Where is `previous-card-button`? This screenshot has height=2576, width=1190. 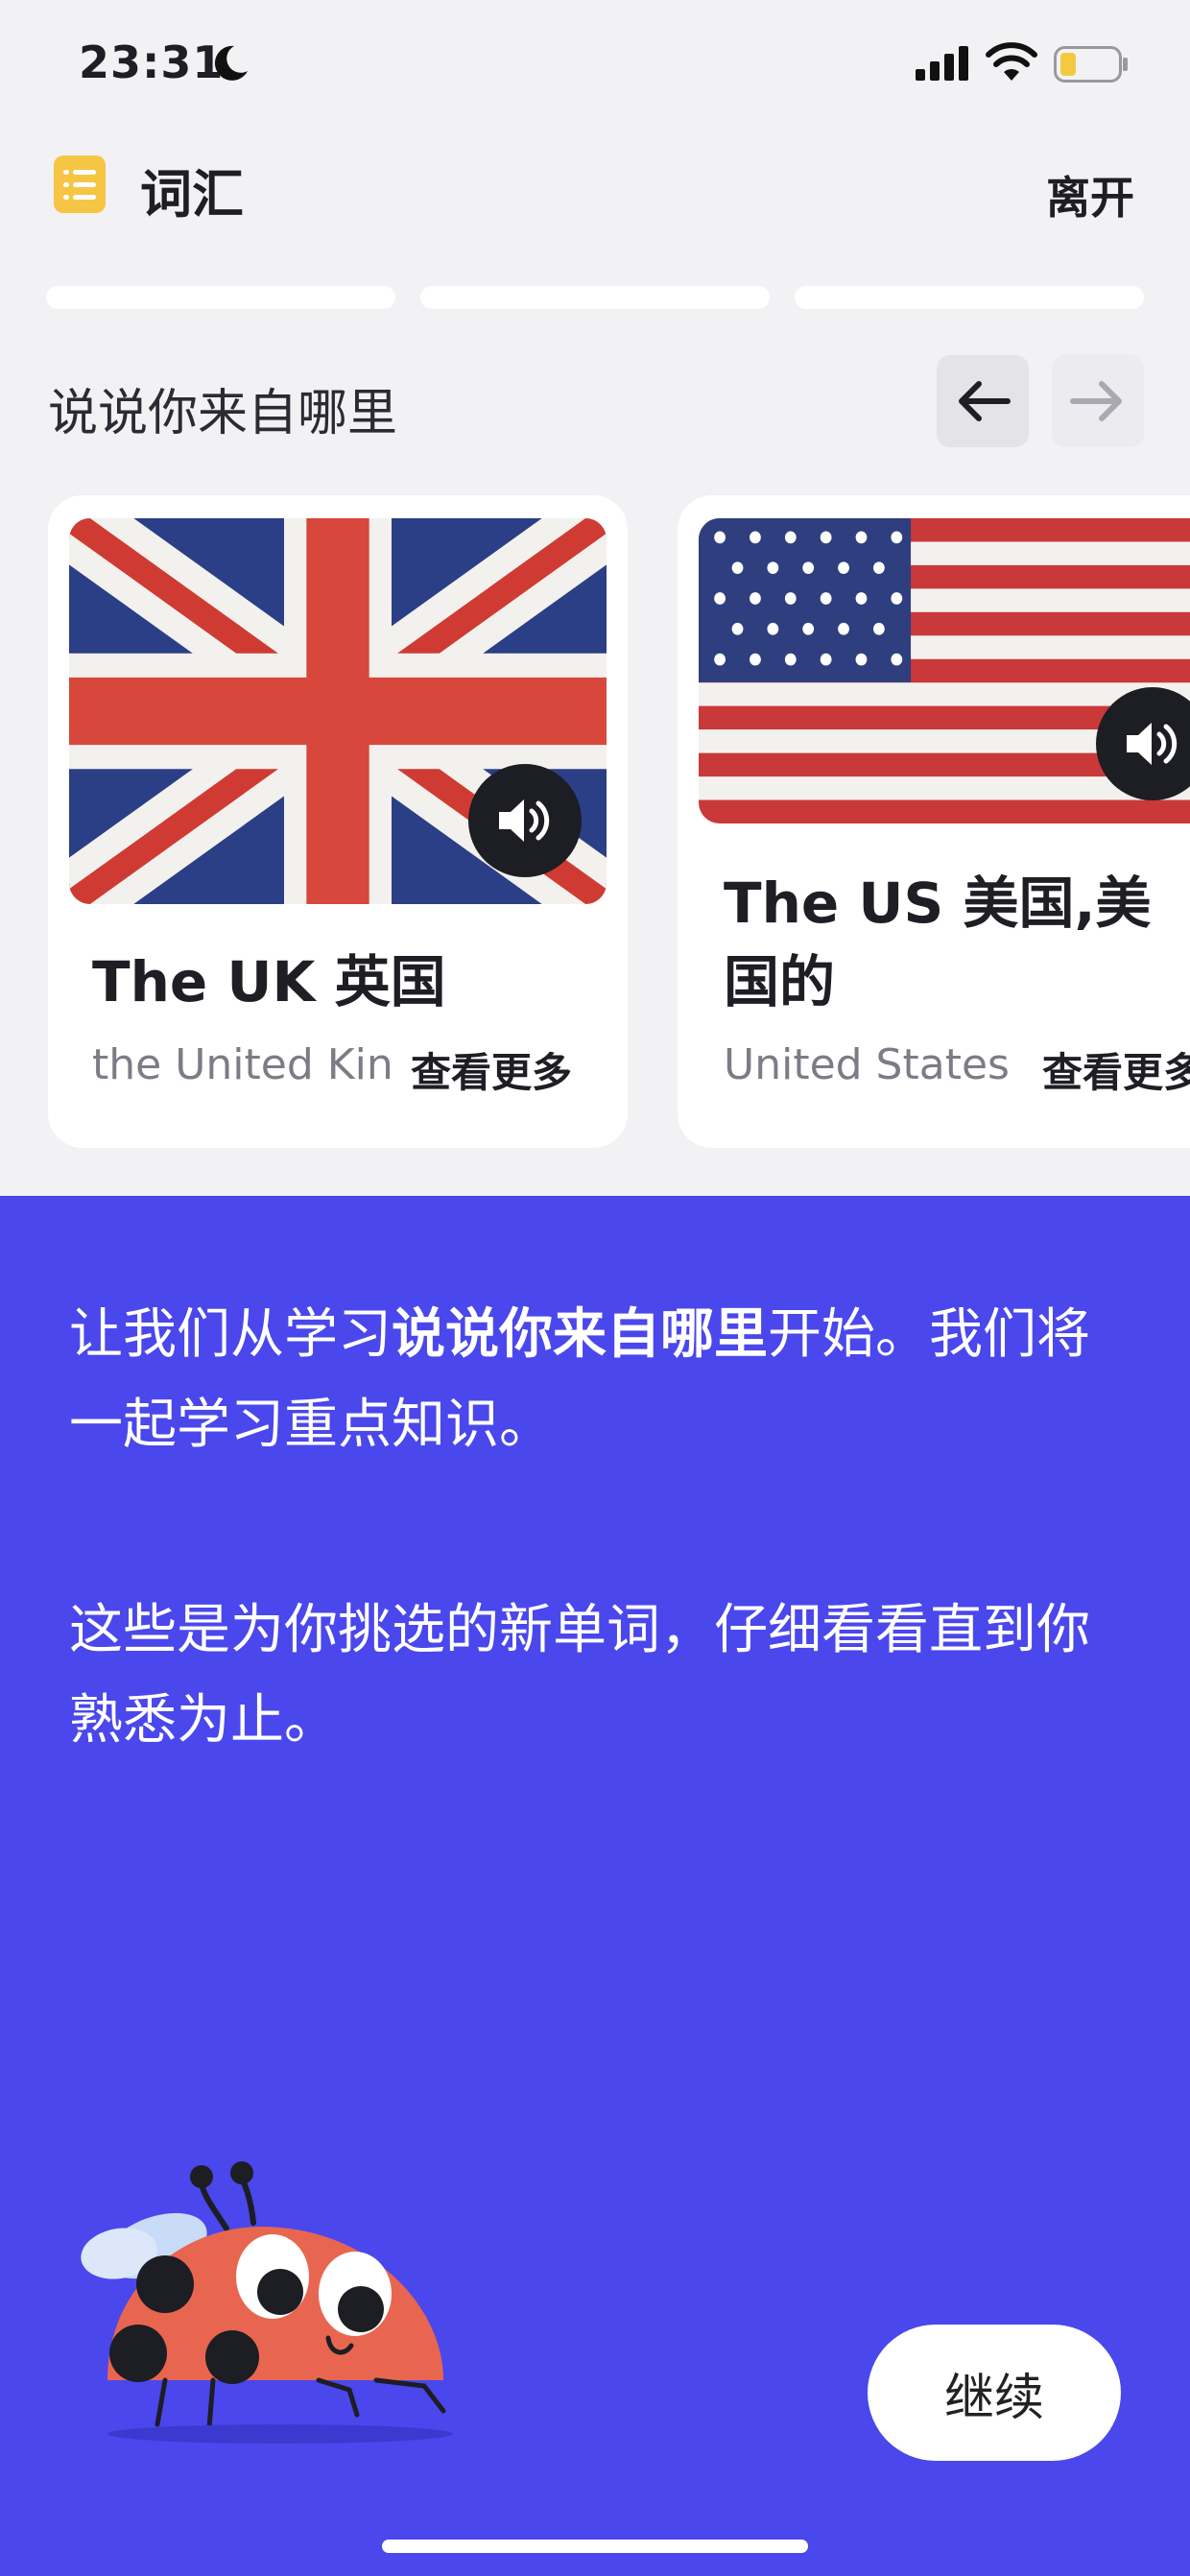
previous-card-button is located at coordinates (983, 401).